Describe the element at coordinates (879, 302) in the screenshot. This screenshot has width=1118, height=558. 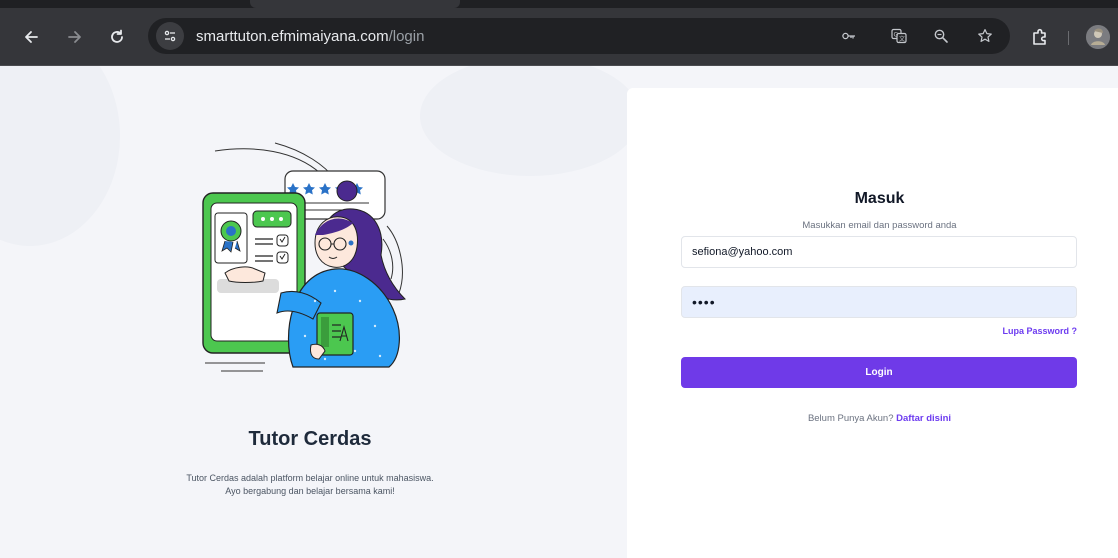
I see `password-field` at that location.